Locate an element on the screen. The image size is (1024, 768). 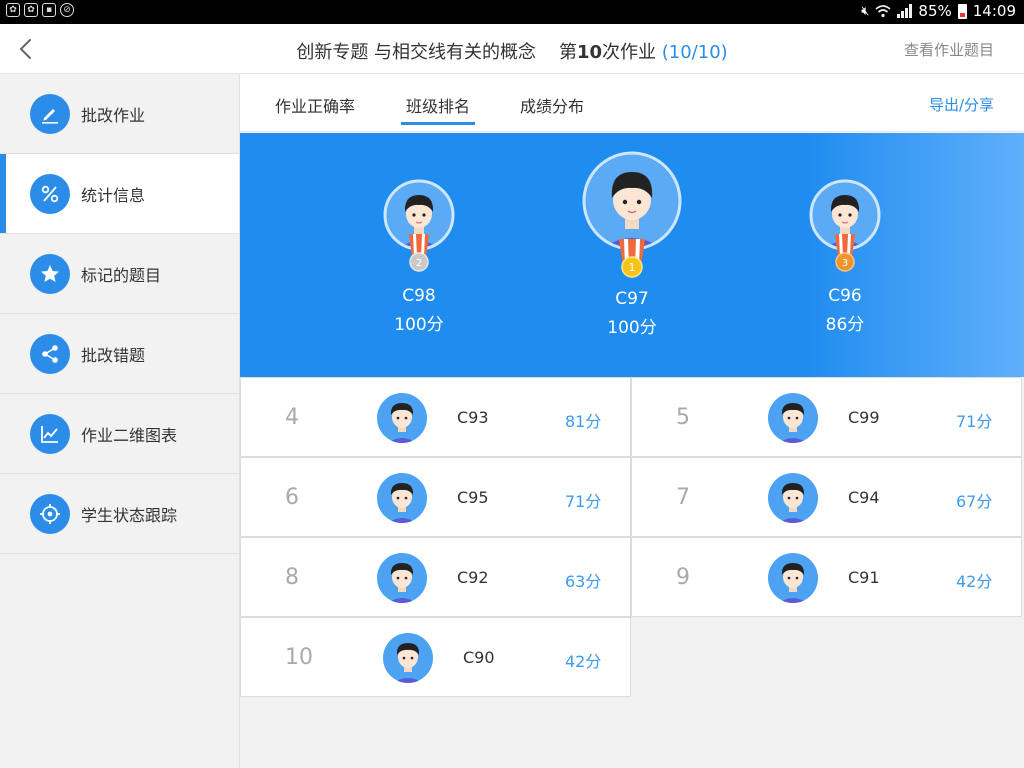
sidebar-item-label: 统计信息 is located at coordinates (113, 195).